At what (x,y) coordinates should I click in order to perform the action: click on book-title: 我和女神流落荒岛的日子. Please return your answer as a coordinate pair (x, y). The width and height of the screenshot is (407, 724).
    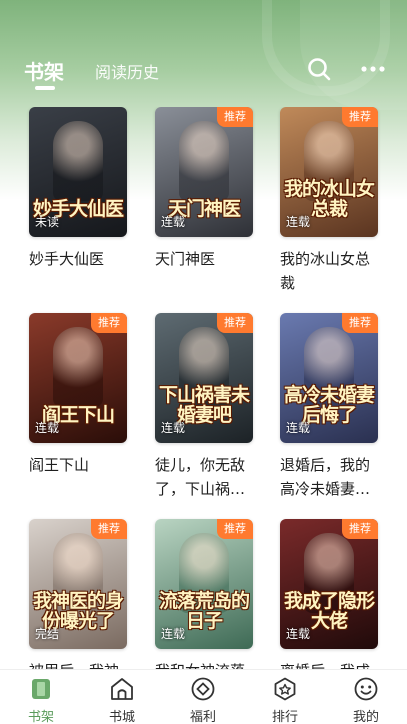
    Looking at the image, I should click on (205, 664).